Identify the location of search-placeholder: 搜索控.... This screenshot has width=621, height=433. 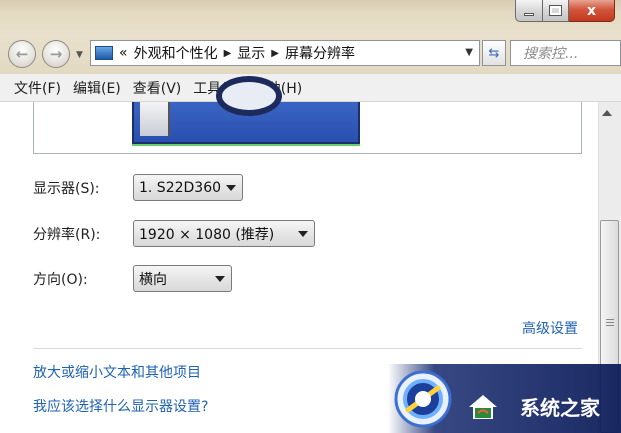
(551, 54).